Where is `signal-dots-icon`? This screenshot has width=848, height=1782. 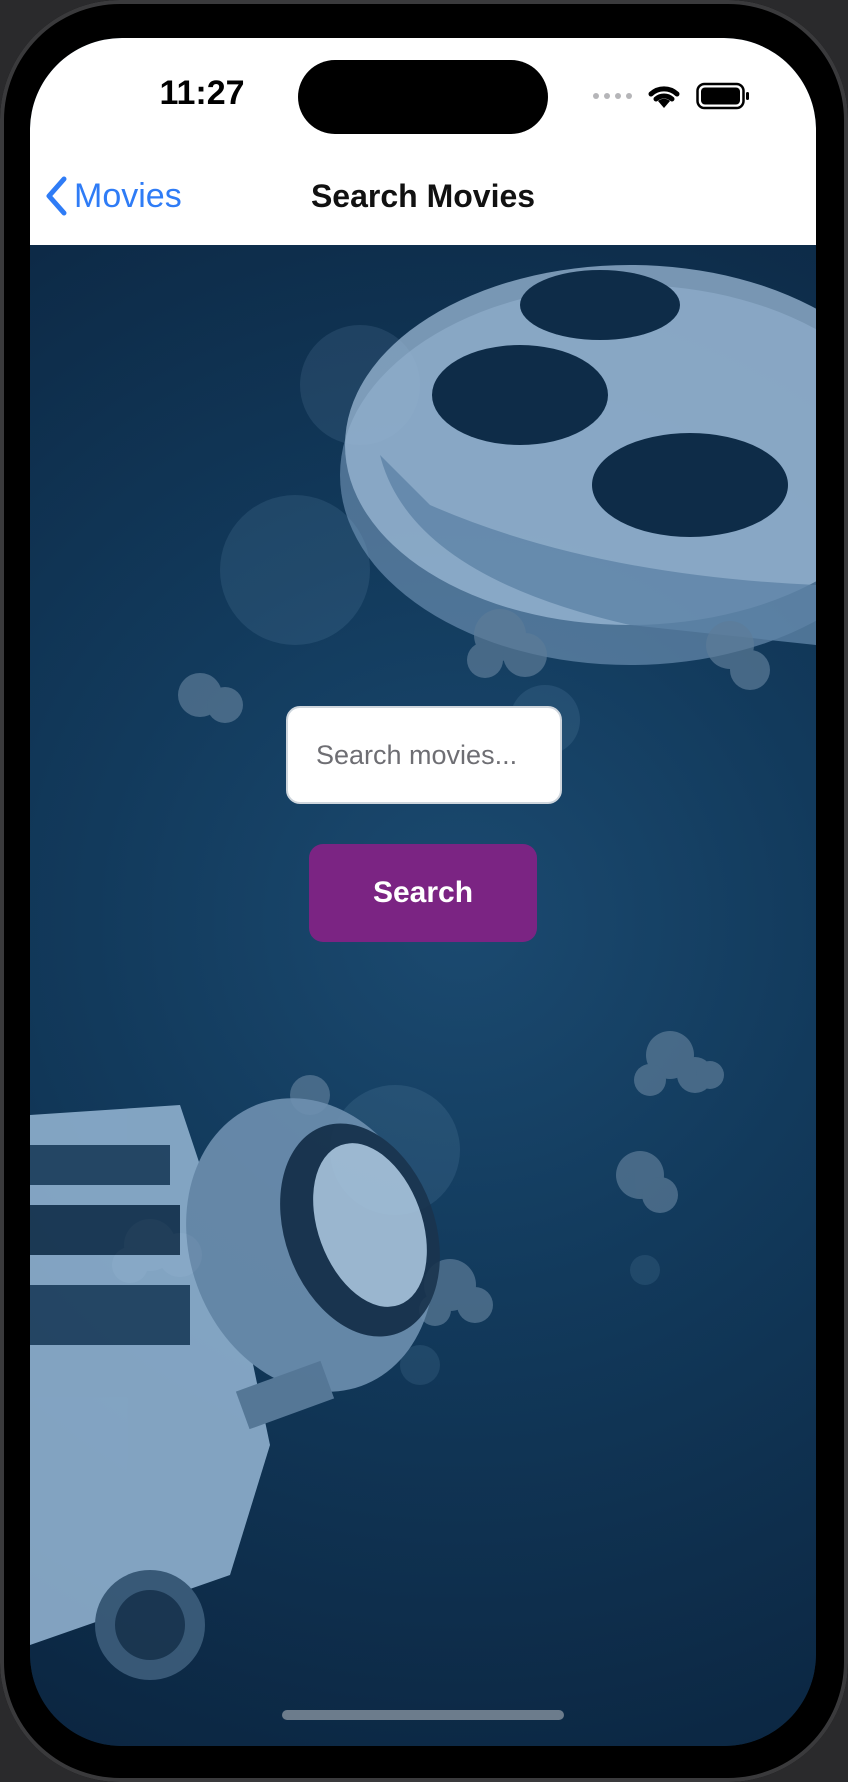 signal-dots-icon is located at coordinates (612, 96).